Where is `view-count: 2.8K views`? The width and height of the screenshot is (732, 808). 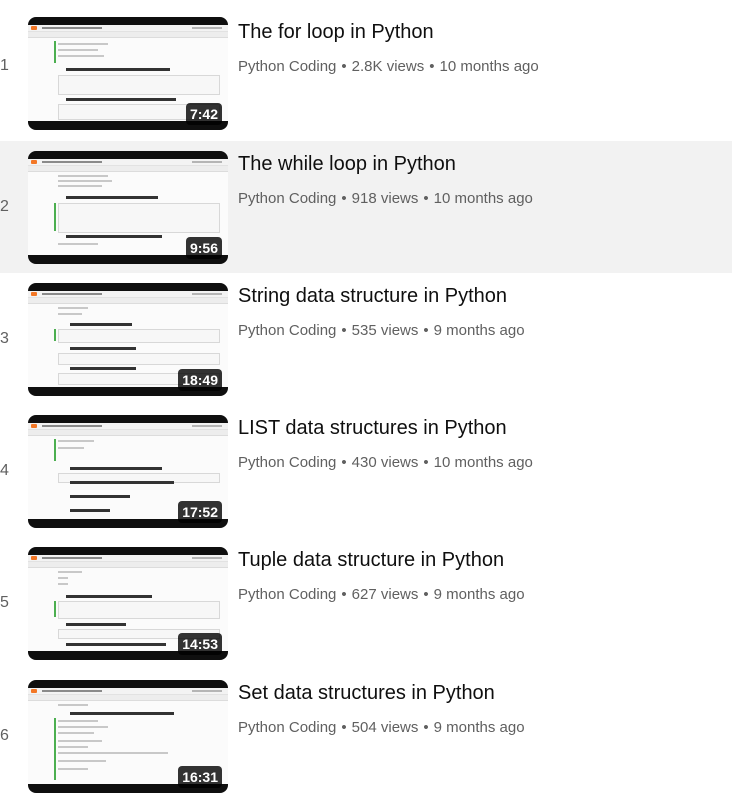
view-count: 2.8K views is located at coordinates (388, 66).